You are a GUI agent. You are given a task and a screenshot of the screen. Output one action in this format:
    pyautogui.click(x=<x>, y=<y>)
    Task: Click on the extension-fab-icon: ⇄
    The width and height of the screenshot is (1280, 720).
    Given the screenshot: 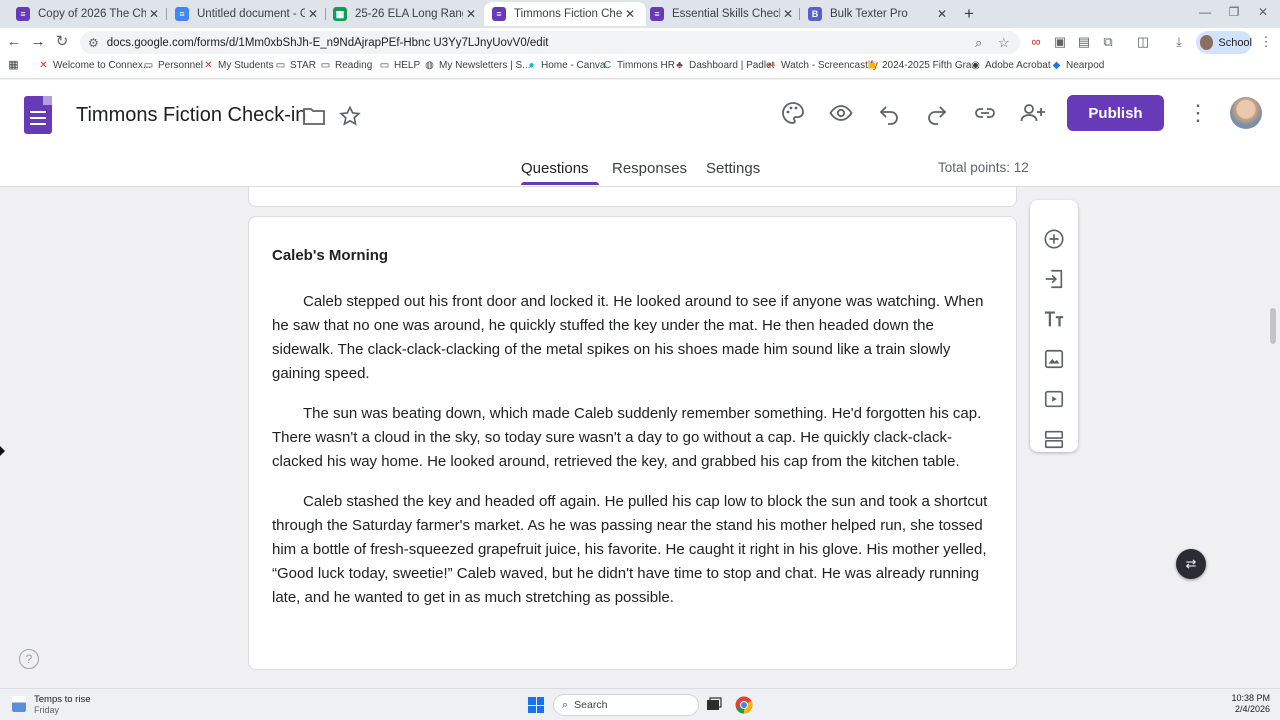 What is the action you would take?
    pyautogui.click(x=1191, y=564)
    